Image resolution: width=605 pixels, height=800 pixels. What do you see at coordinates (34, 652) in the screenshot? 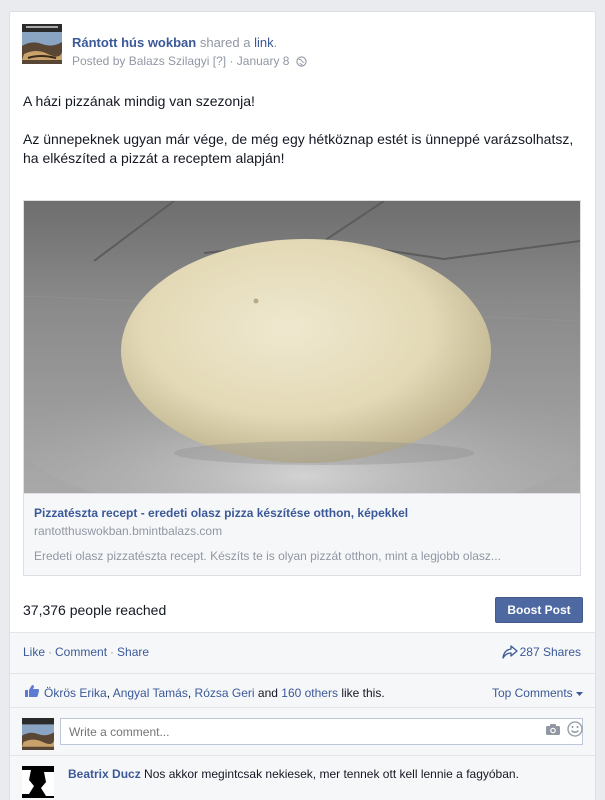
I see `like-action: Like` at bounding box center [34, 652].